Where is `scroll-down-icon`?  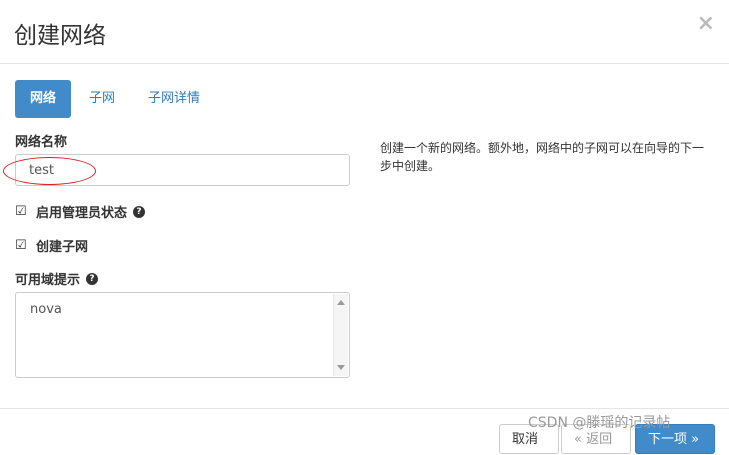 scroll-down-icon is located at coordinates (341, 367).